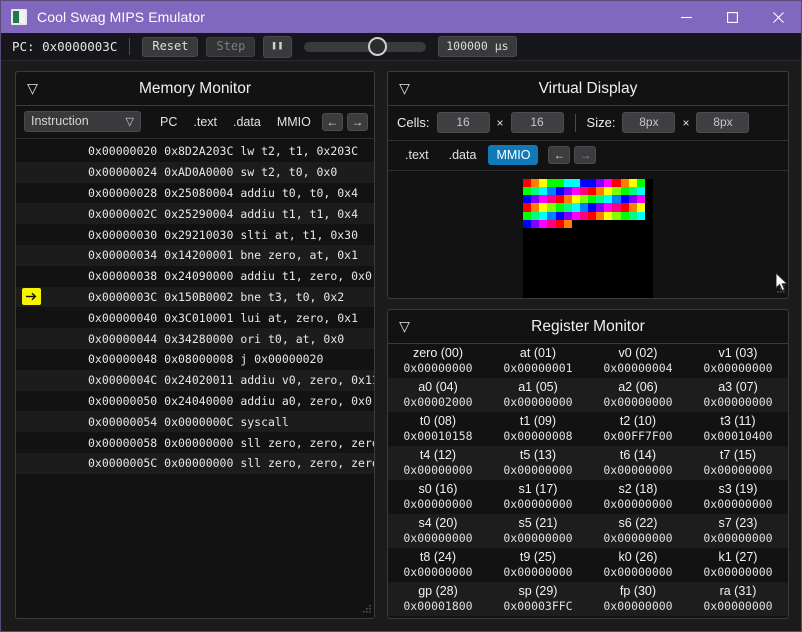  I want to click on memory-row: 0x00000034 0x14200001 bne zero, at, 0x1, so click(195, 255).